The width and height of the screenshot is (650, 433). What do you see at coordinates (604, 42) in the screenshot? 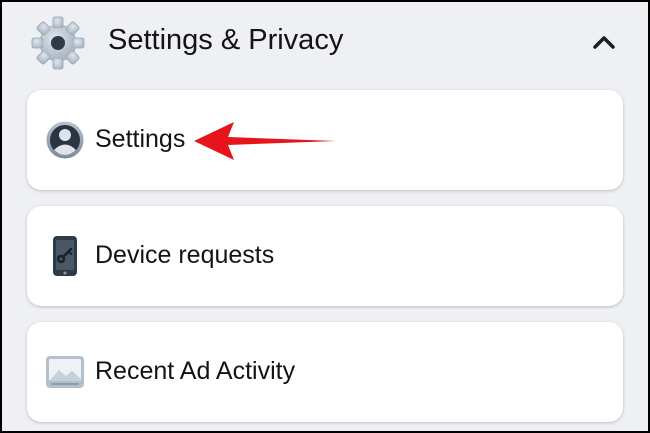
I see `chevron-up-icon` at bounding box center [604, 42].